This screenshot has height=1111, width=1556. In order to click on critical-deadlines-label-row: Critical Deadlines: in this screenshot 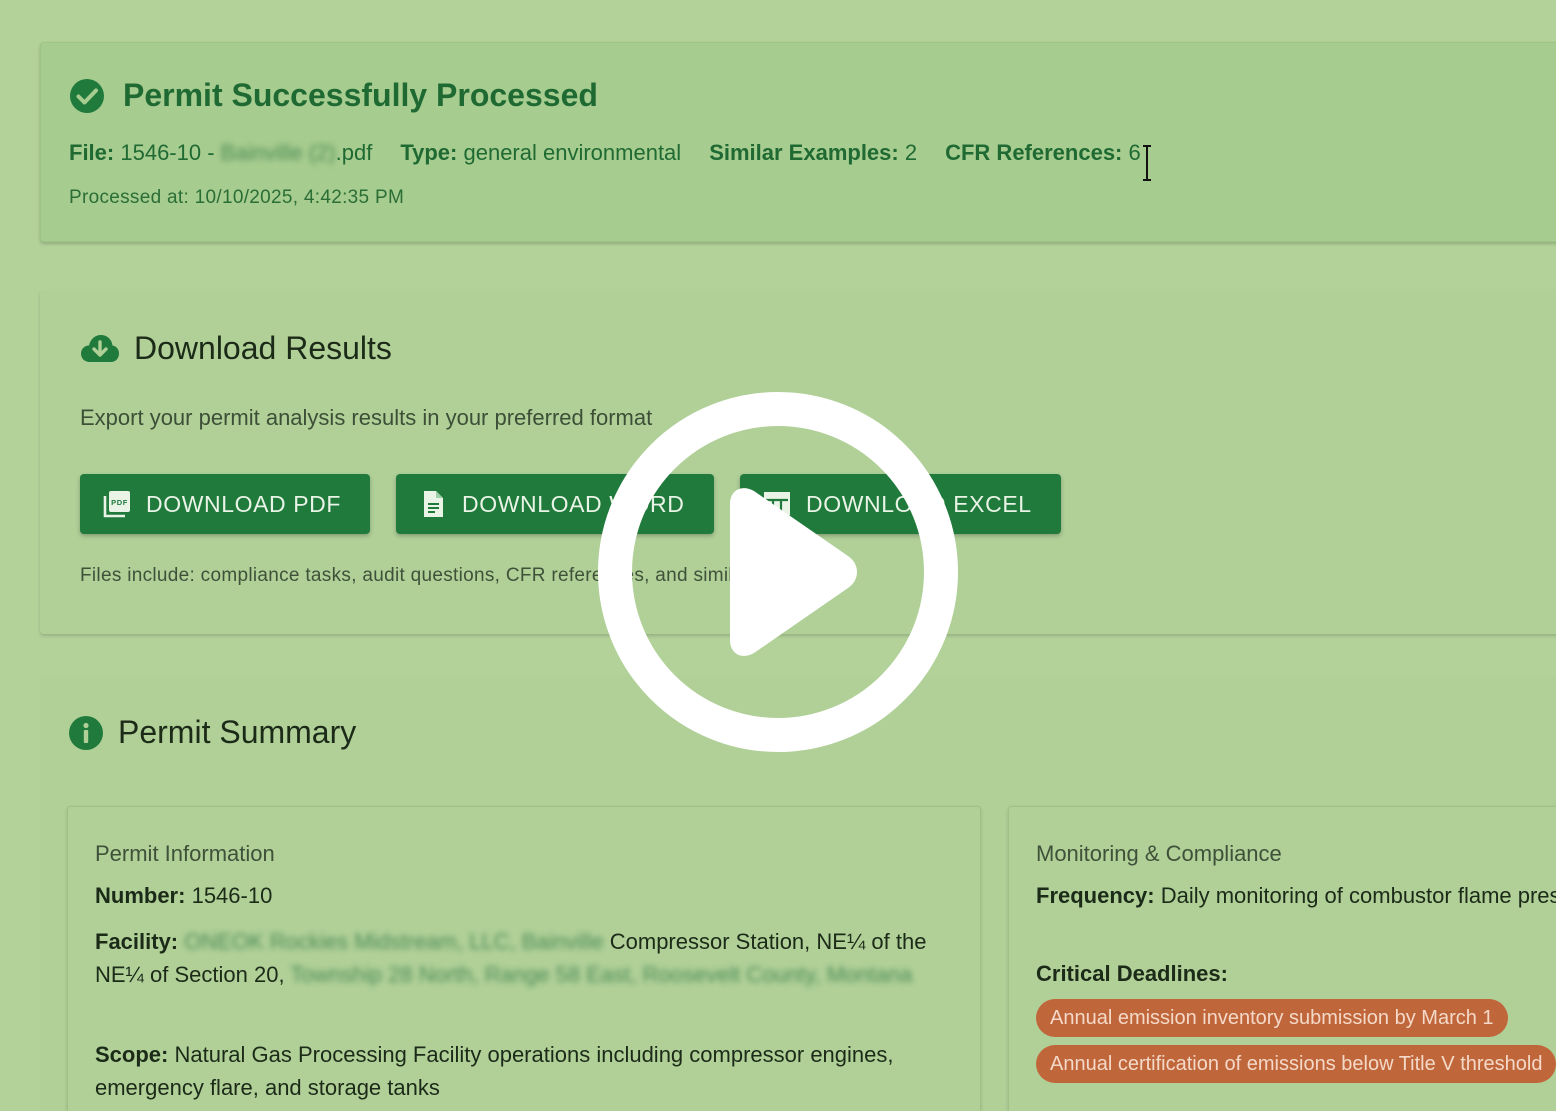, I will do `click(1132, 973)`.